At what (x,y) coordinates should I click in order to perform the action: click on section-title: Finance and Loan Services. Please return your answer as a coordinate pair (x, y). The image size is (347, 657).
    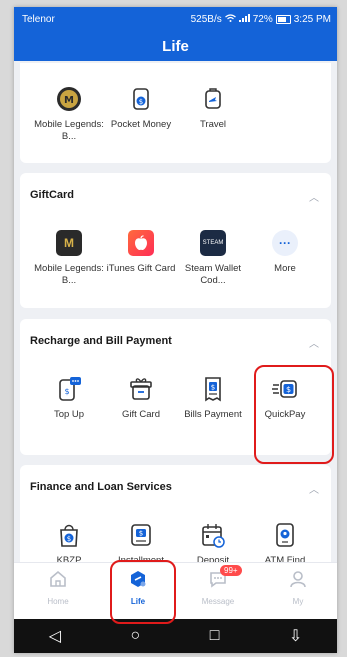
    Looking at the image, I should click on (101, 487).